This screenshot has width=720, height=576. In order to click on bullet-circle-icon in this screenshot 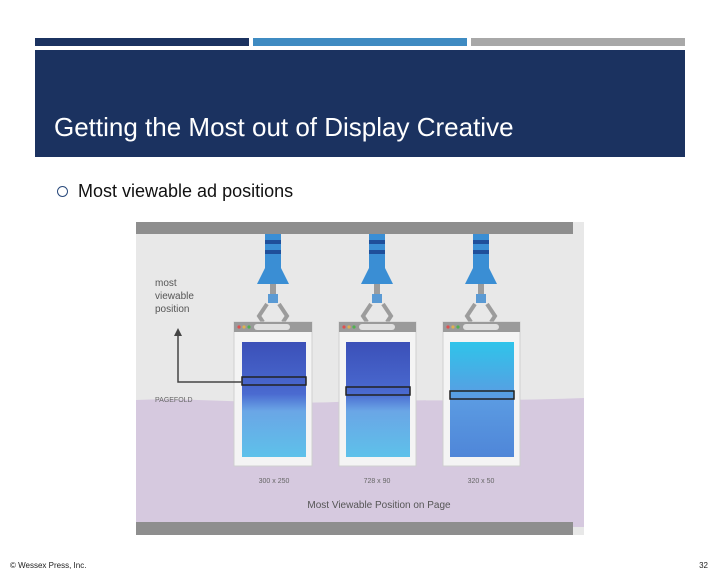, I will do `click(62, 191)`.